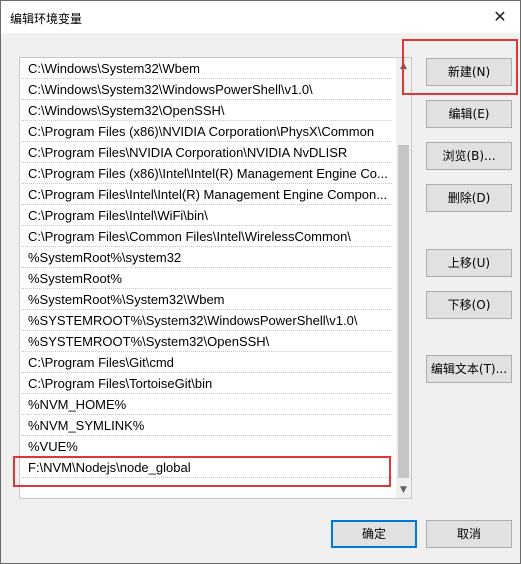 Image resolution: width=521 pixels, height=564 pixels. Describe the element at coordinates (208, 425) in the screenshot. I see `list-item: %NVM_SYMLINK%` at that location.